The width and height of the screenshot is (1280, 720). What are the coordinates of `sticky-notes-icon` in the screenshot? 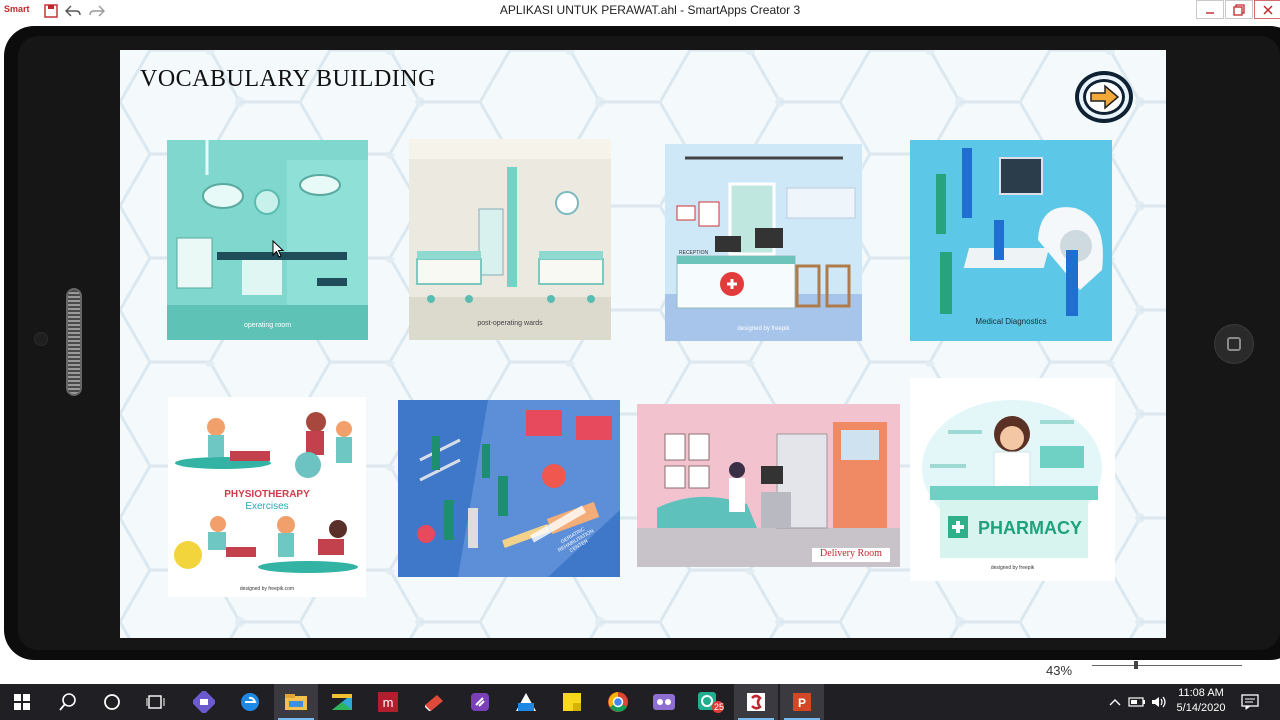 It's located at (572, 702).